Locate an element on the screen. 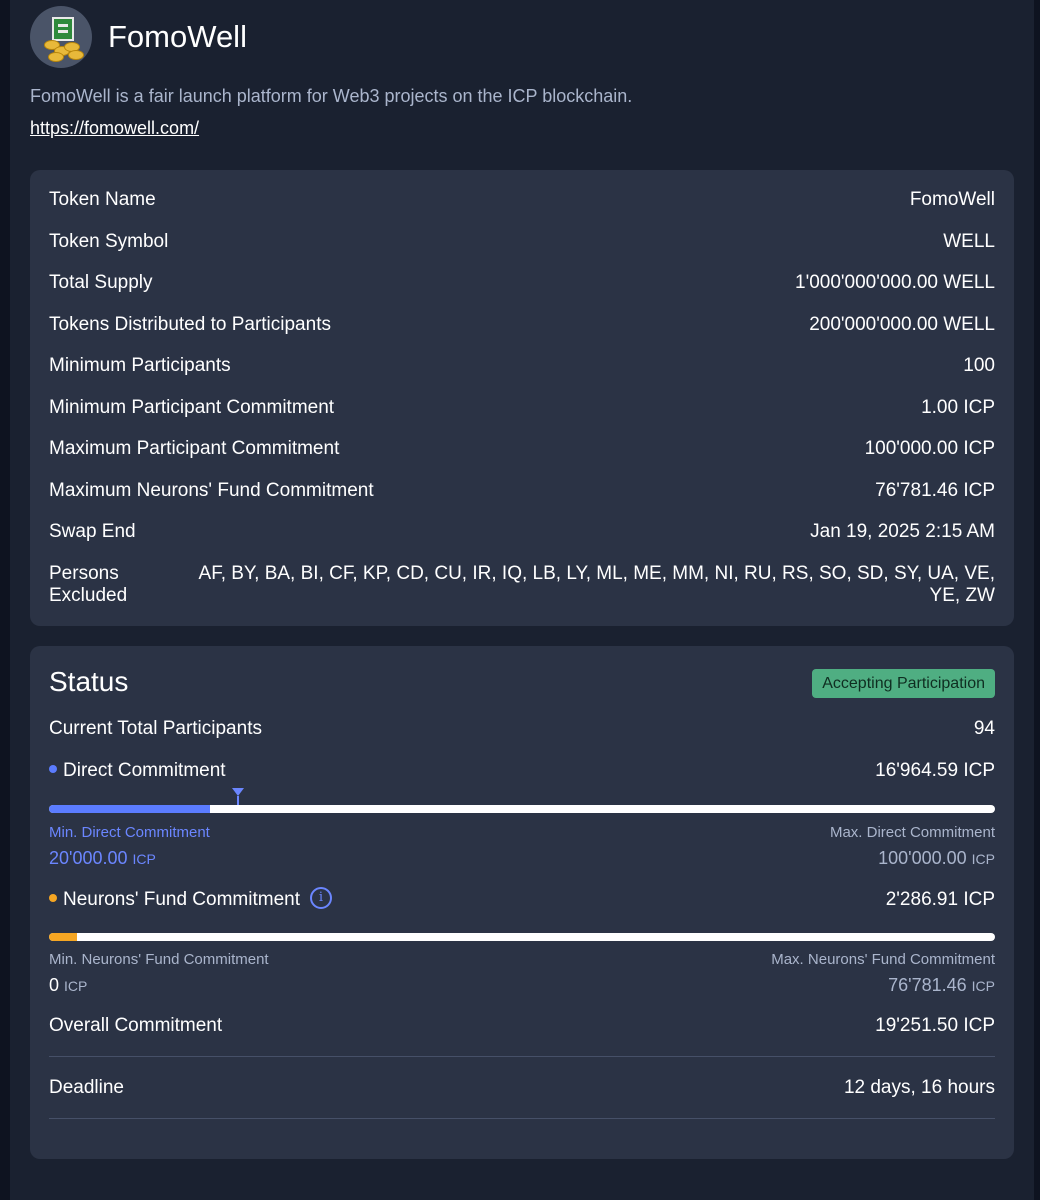  min-direct-amount: 20'000.00 ICP is located at coordinates (102, 858).